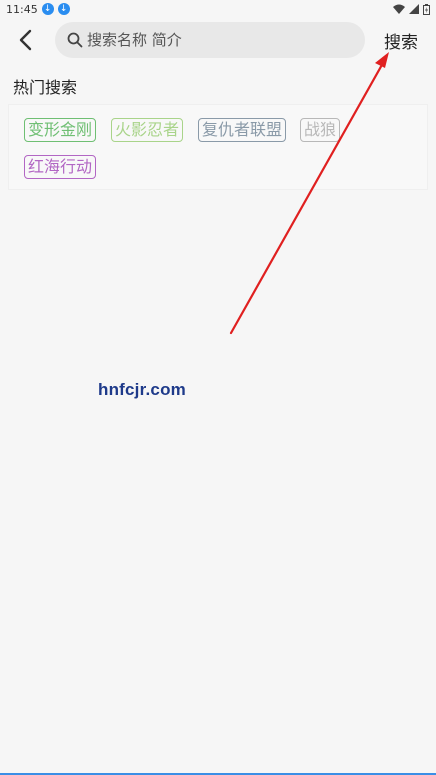  What do you see at coordinates (45, 87) in the screenshot?
I see `hot-search-title: 热门搜索` at bounding box center [45, 87].